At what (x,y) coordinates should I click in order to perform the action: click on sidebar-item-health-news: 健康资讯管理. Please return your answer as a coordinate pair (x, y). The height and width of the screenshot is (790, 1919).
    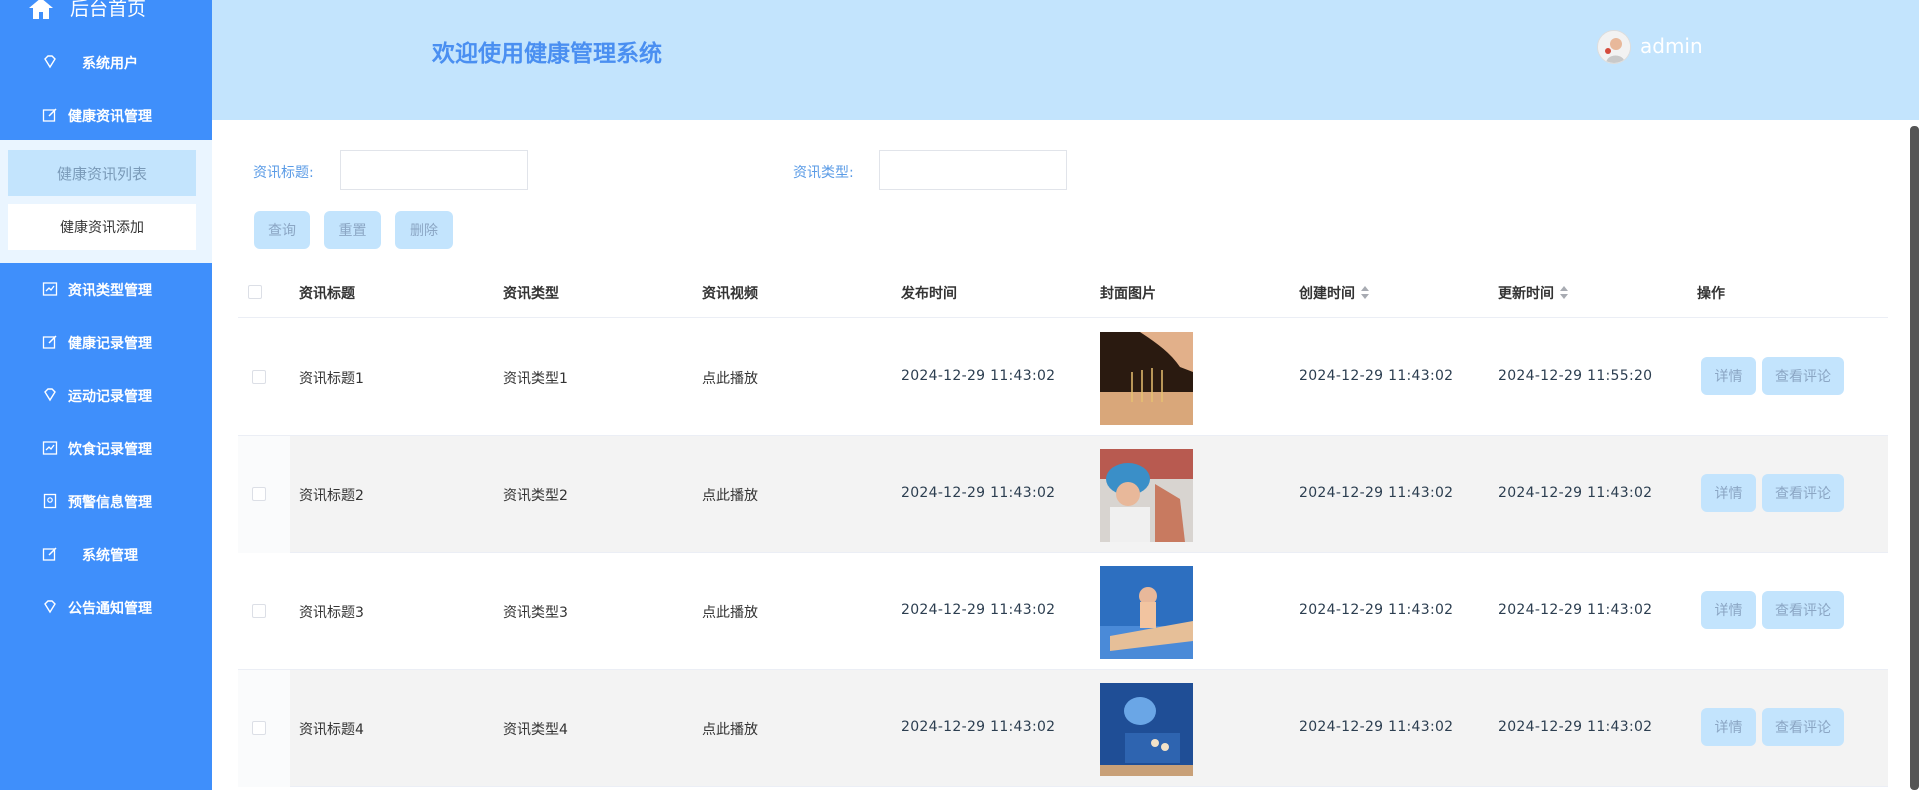
    Looking at the image, I should click on (106, 115).